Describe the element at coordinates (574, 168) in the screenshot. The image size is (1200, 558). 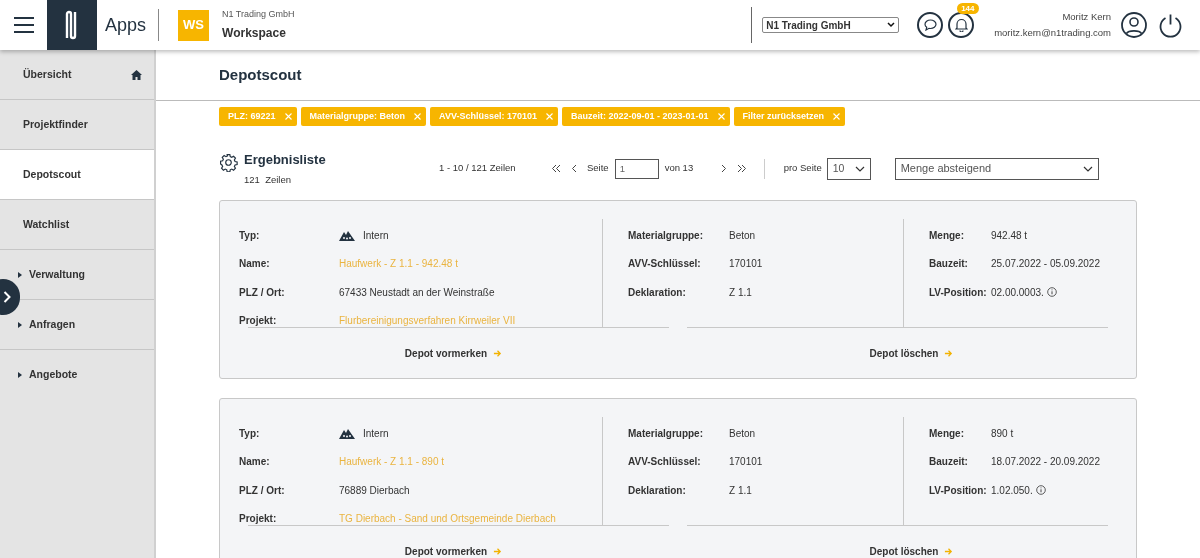
I see `previous-page-icon` at that location.